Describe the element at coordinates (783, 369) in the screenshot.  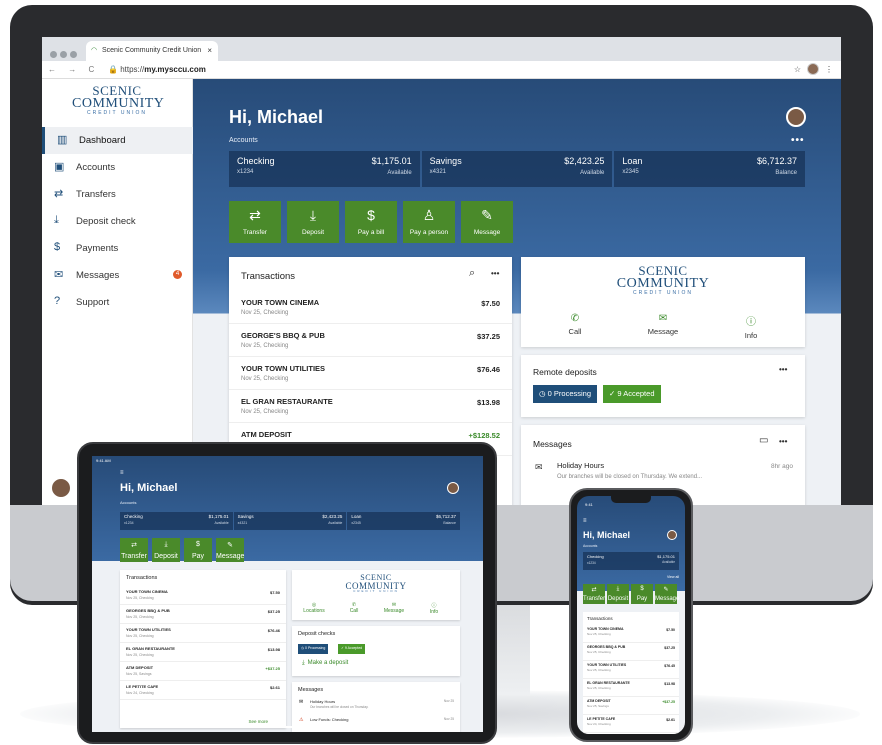
I see `remote-deposits-more-icon: •••` at that location.